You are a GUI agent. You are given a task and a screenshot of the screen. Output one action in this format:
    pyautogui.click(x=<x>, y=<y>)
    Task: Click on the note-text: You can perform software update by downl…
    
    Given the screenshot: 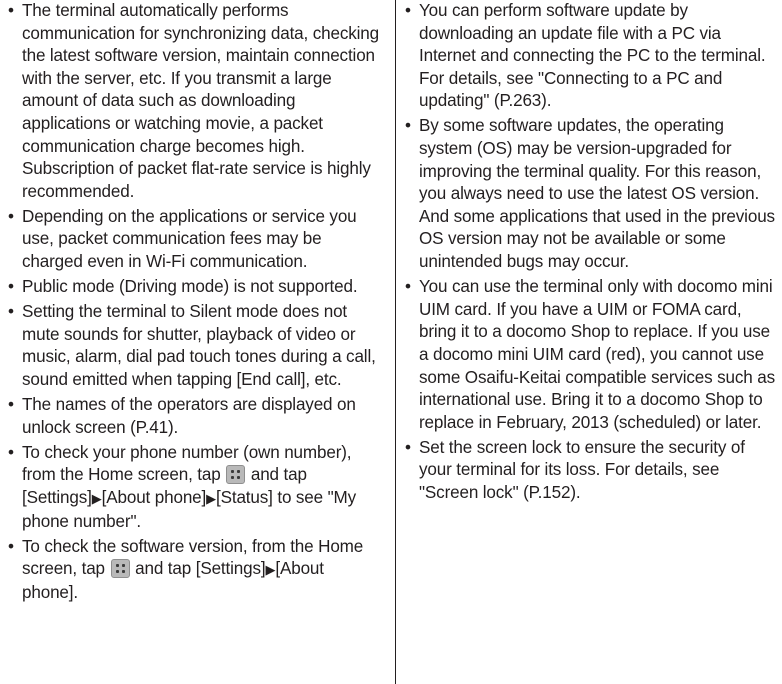 What is the action you would take?
    pyautogui.click(x=592, y=56)
    